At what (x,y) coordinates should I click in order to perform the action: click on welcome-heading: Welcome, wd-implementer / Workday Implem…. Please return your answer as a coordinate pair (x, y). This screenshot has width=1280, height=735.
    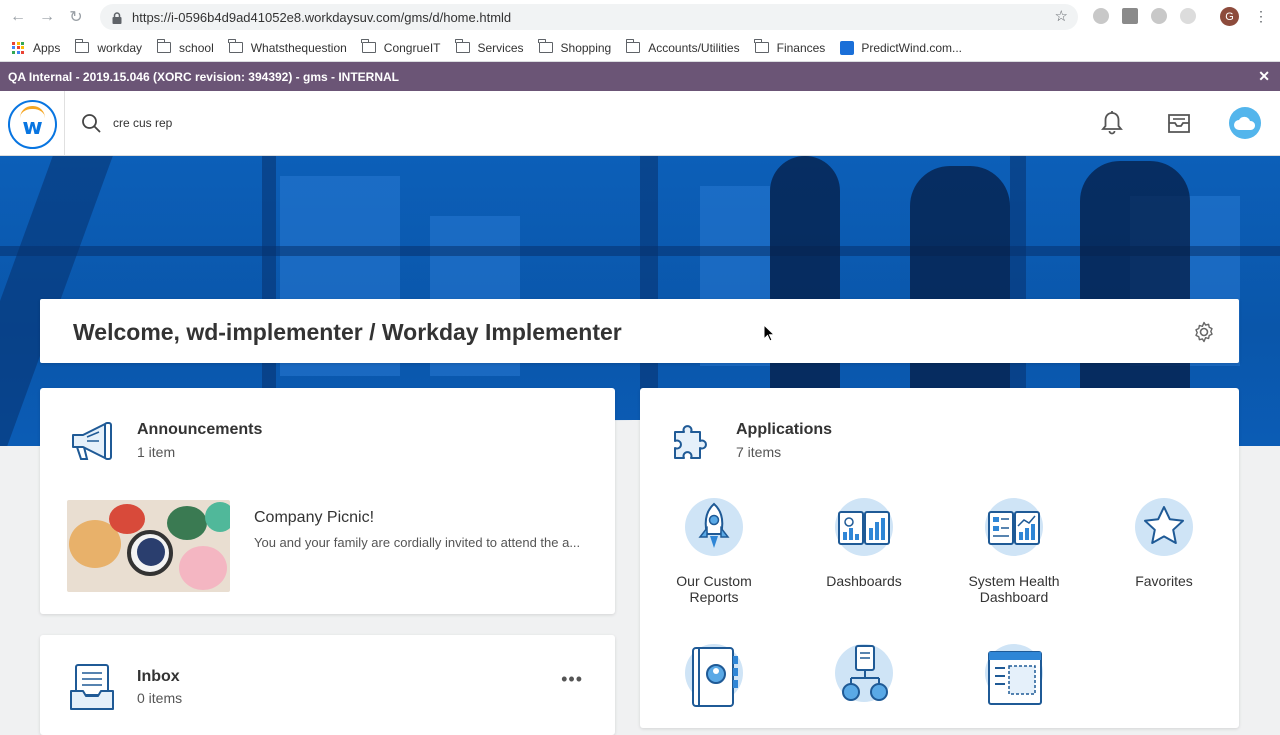
    Looking at the image, I should click on (347, 332).